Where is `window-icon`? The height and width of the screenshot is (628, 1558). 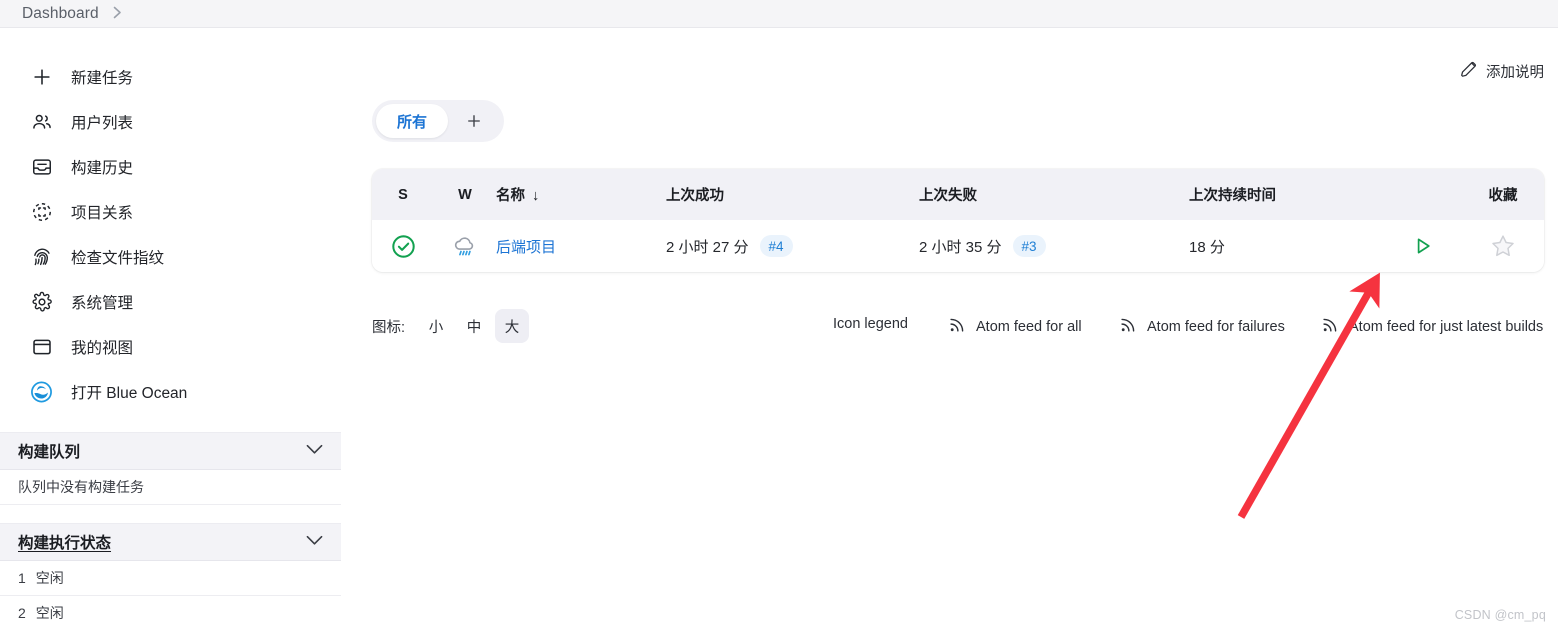
window-icon is located at coordinates (41, 346).